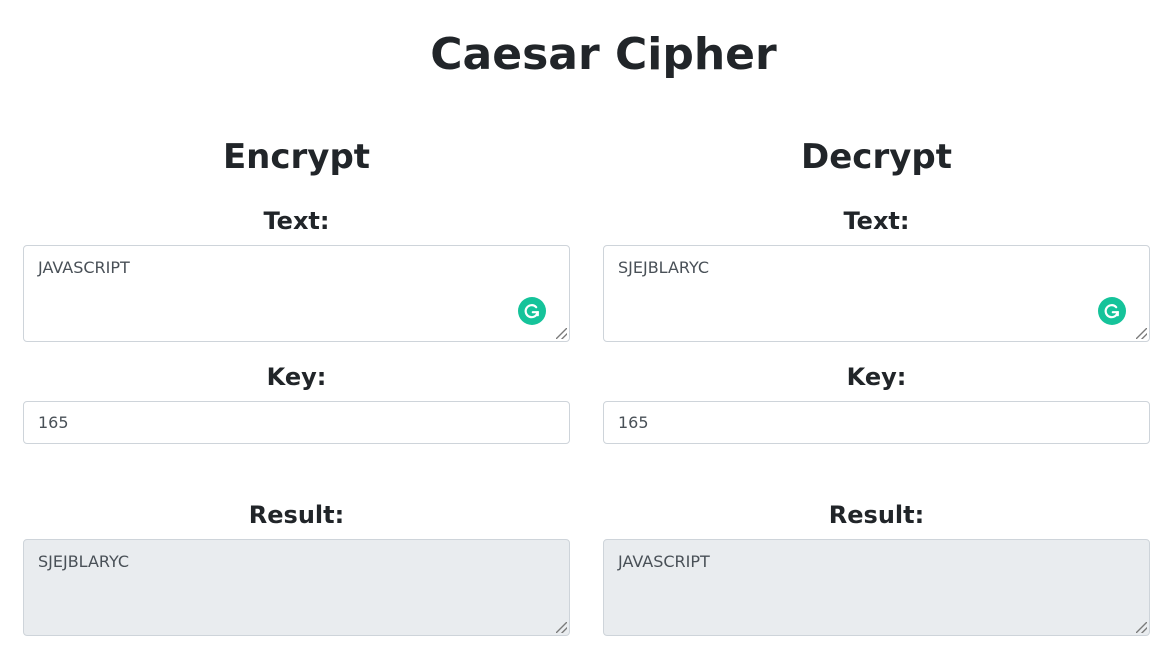 This screenshot has height=663, width=1176. Describe the element at coordinates (876, 221) in the screenshot. I see `decrypt-text-label: Text:` at that location.